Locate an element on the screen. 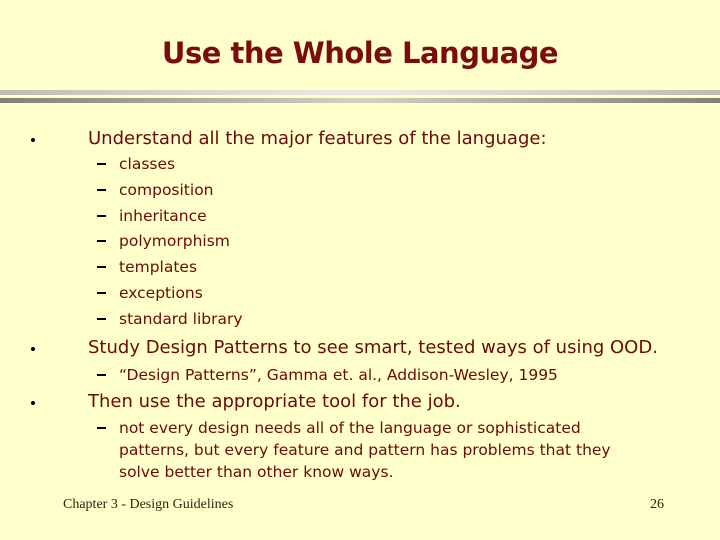  sub-bullet-text: classes is located at coordinates (147, 164).